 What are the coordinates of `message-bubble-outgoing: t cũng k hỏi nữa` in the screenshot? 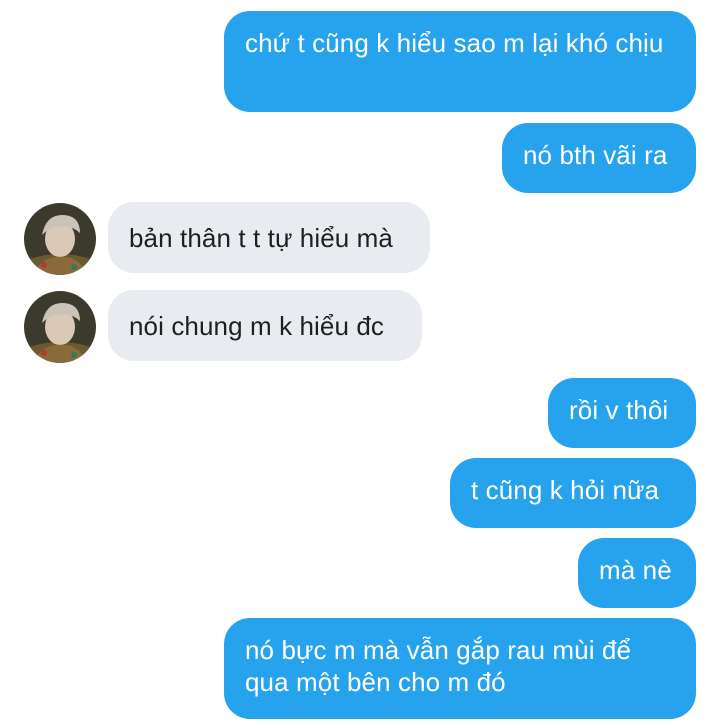 It's located at (573, 493).